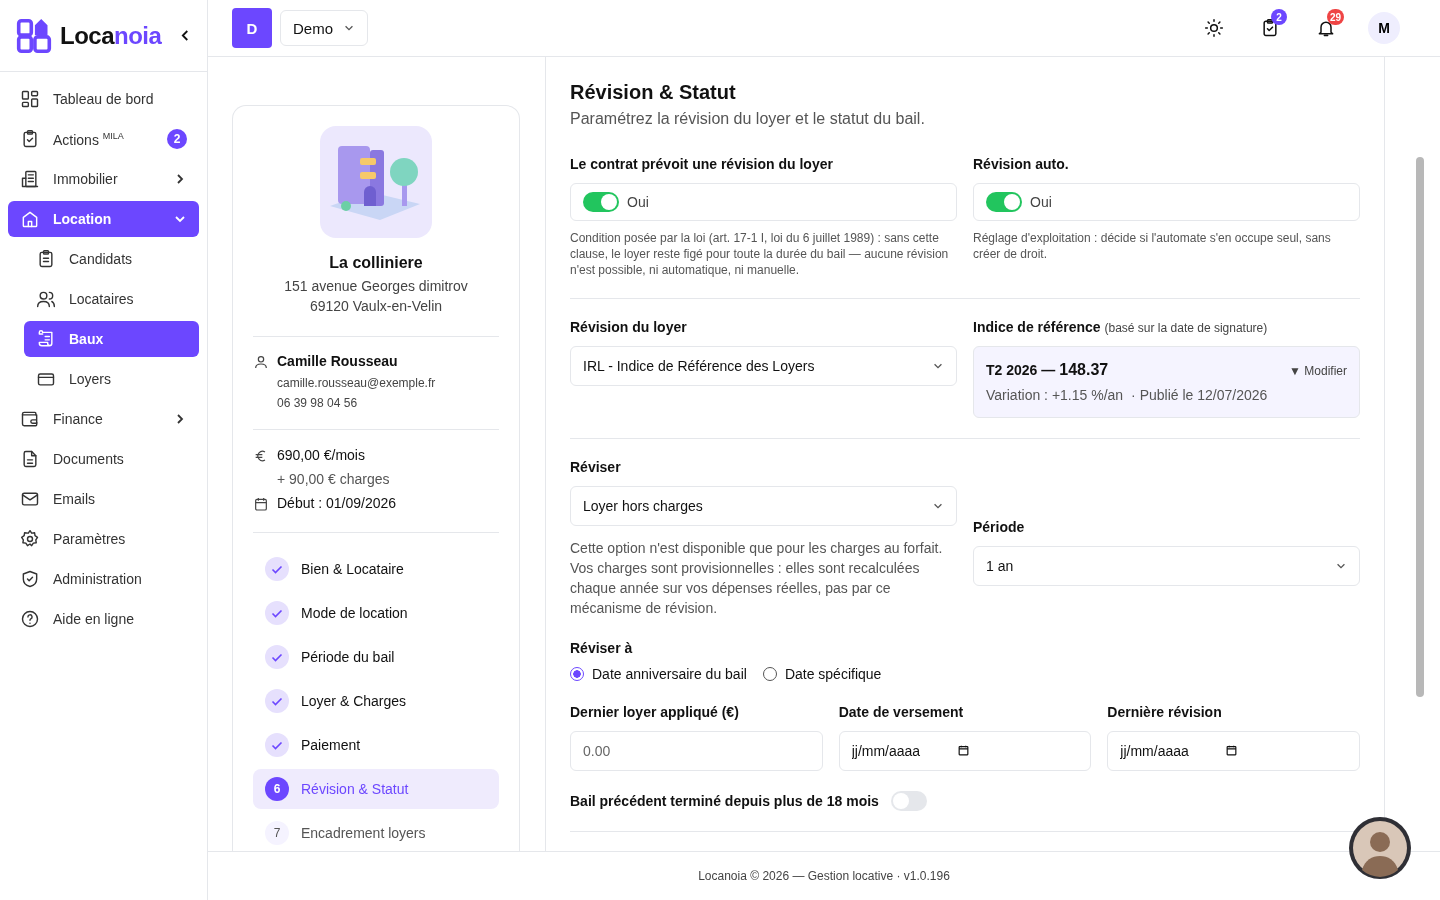  What do you see at coordinates (103, 99) in the screenshot?
I see `nav-item: Tableau de bord` at bounding box center [103, 99].